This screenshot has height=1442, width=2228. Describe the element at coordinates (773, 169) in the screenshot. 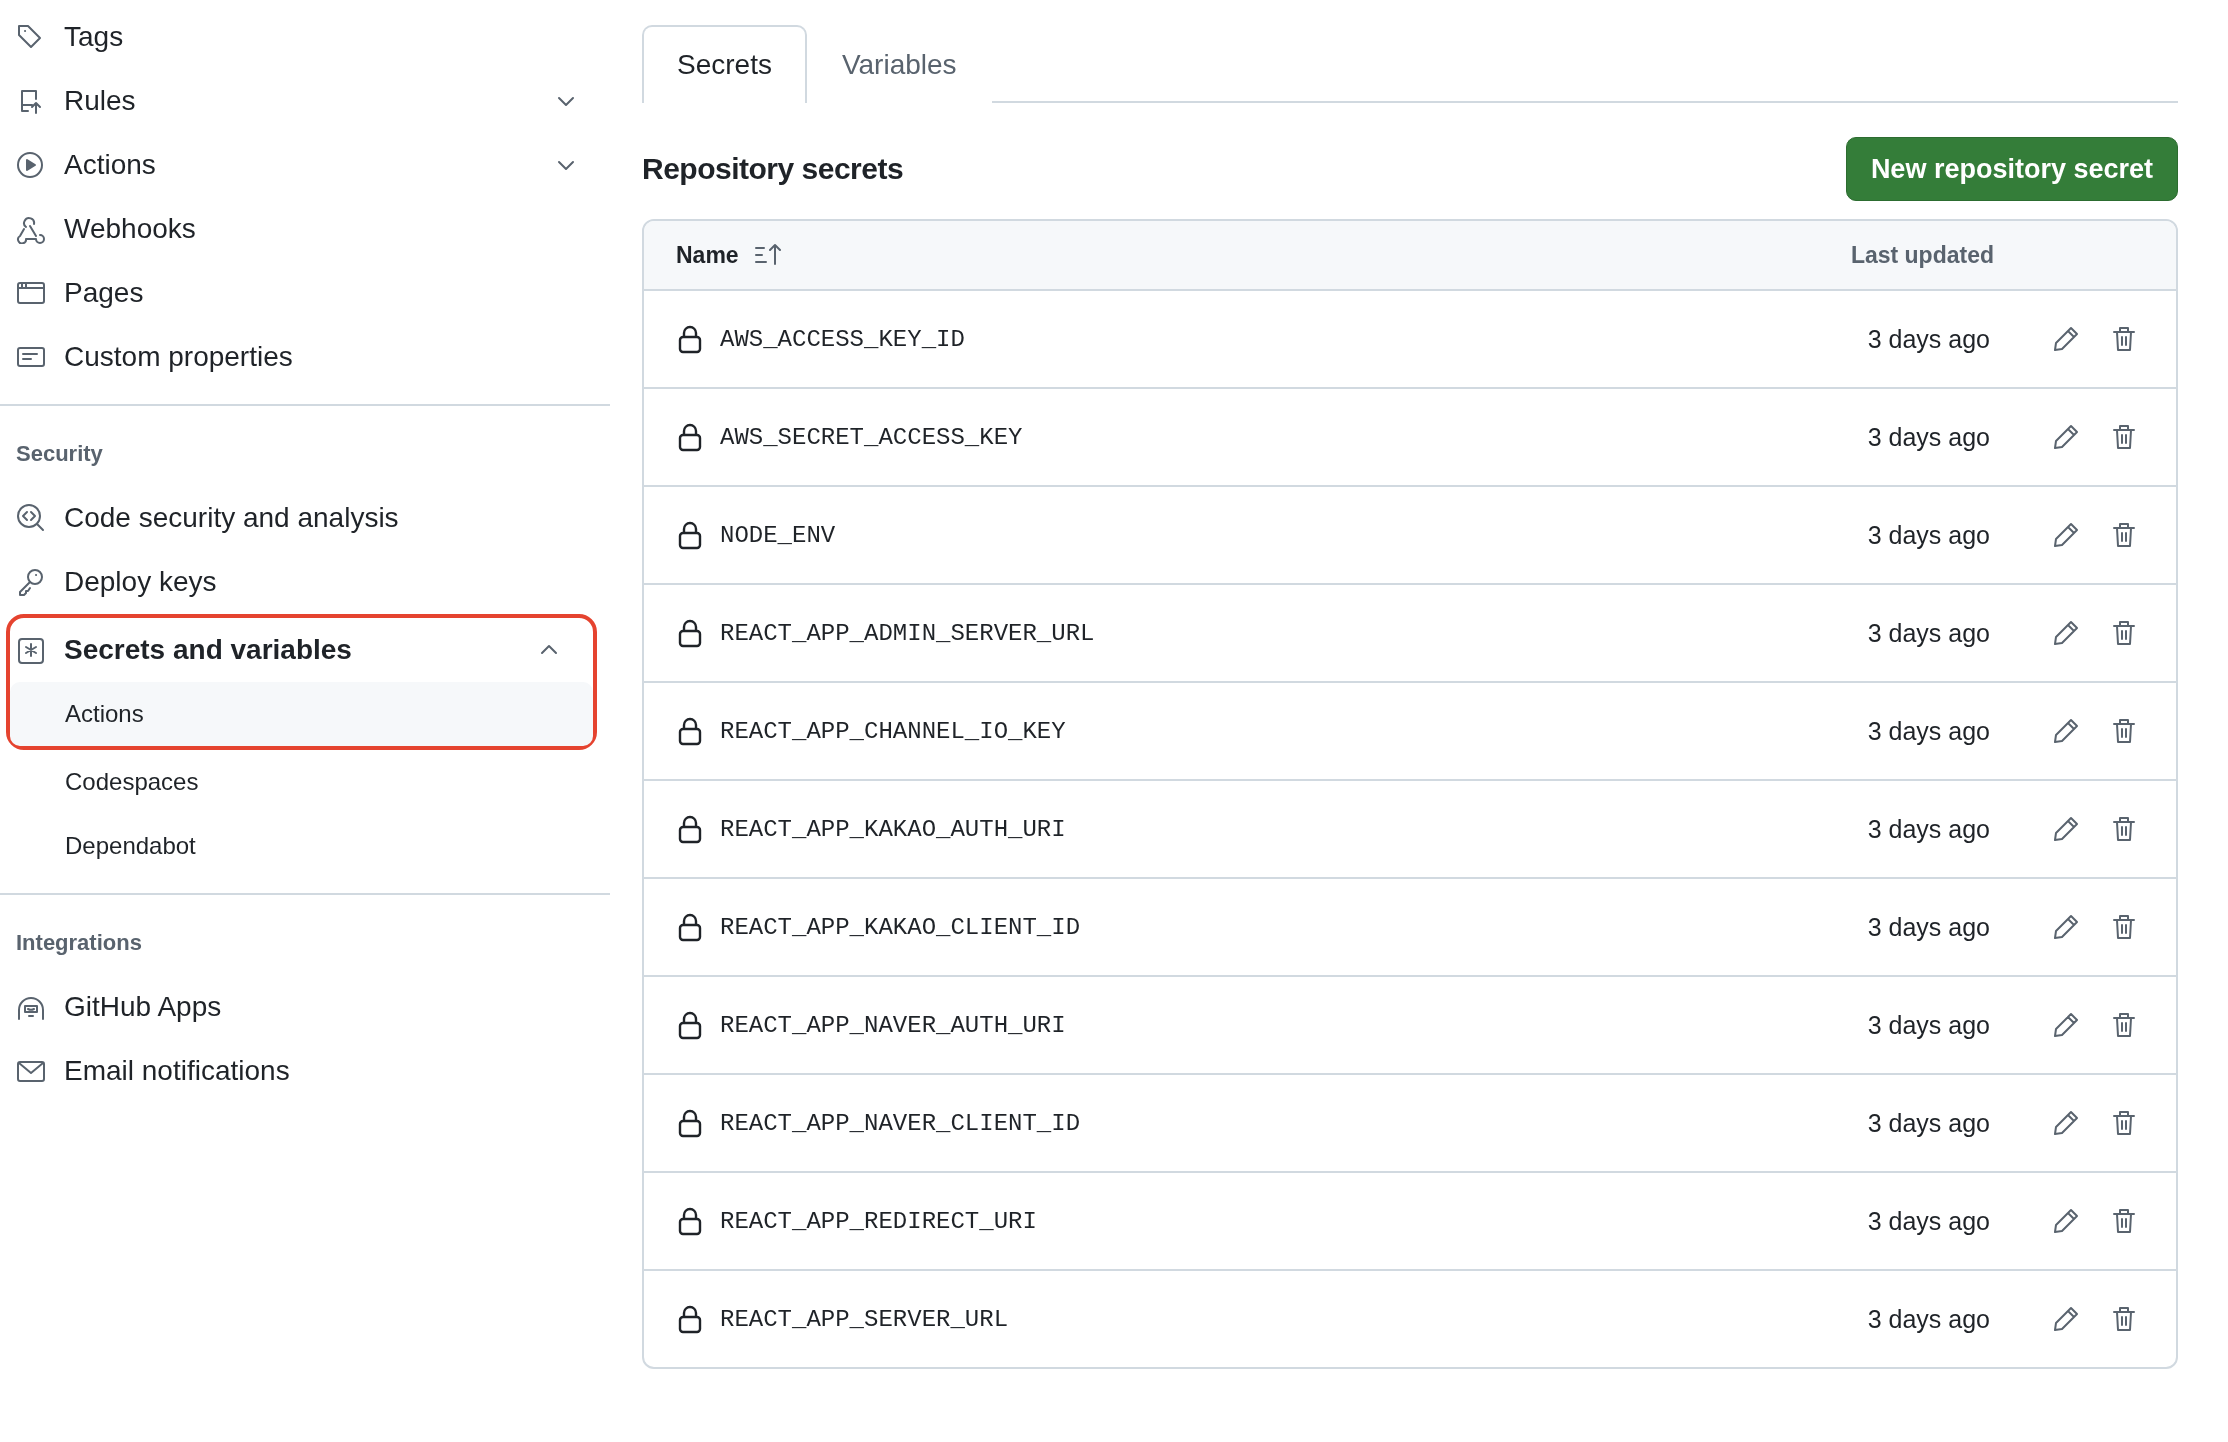

I see `section-heading: Repository secrets` at that location.